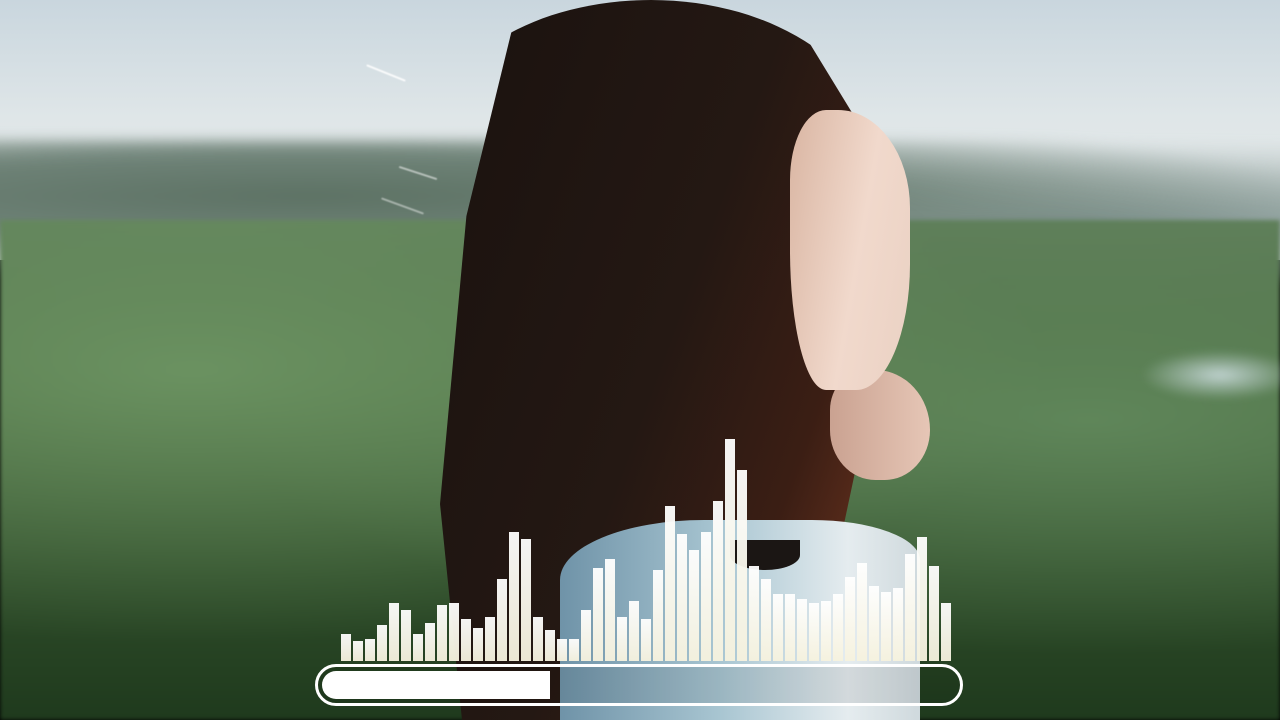  What do you see at coordinates (436, 685) in the screenshot?
I see `progress-fill` at bounding box center [436, 685].